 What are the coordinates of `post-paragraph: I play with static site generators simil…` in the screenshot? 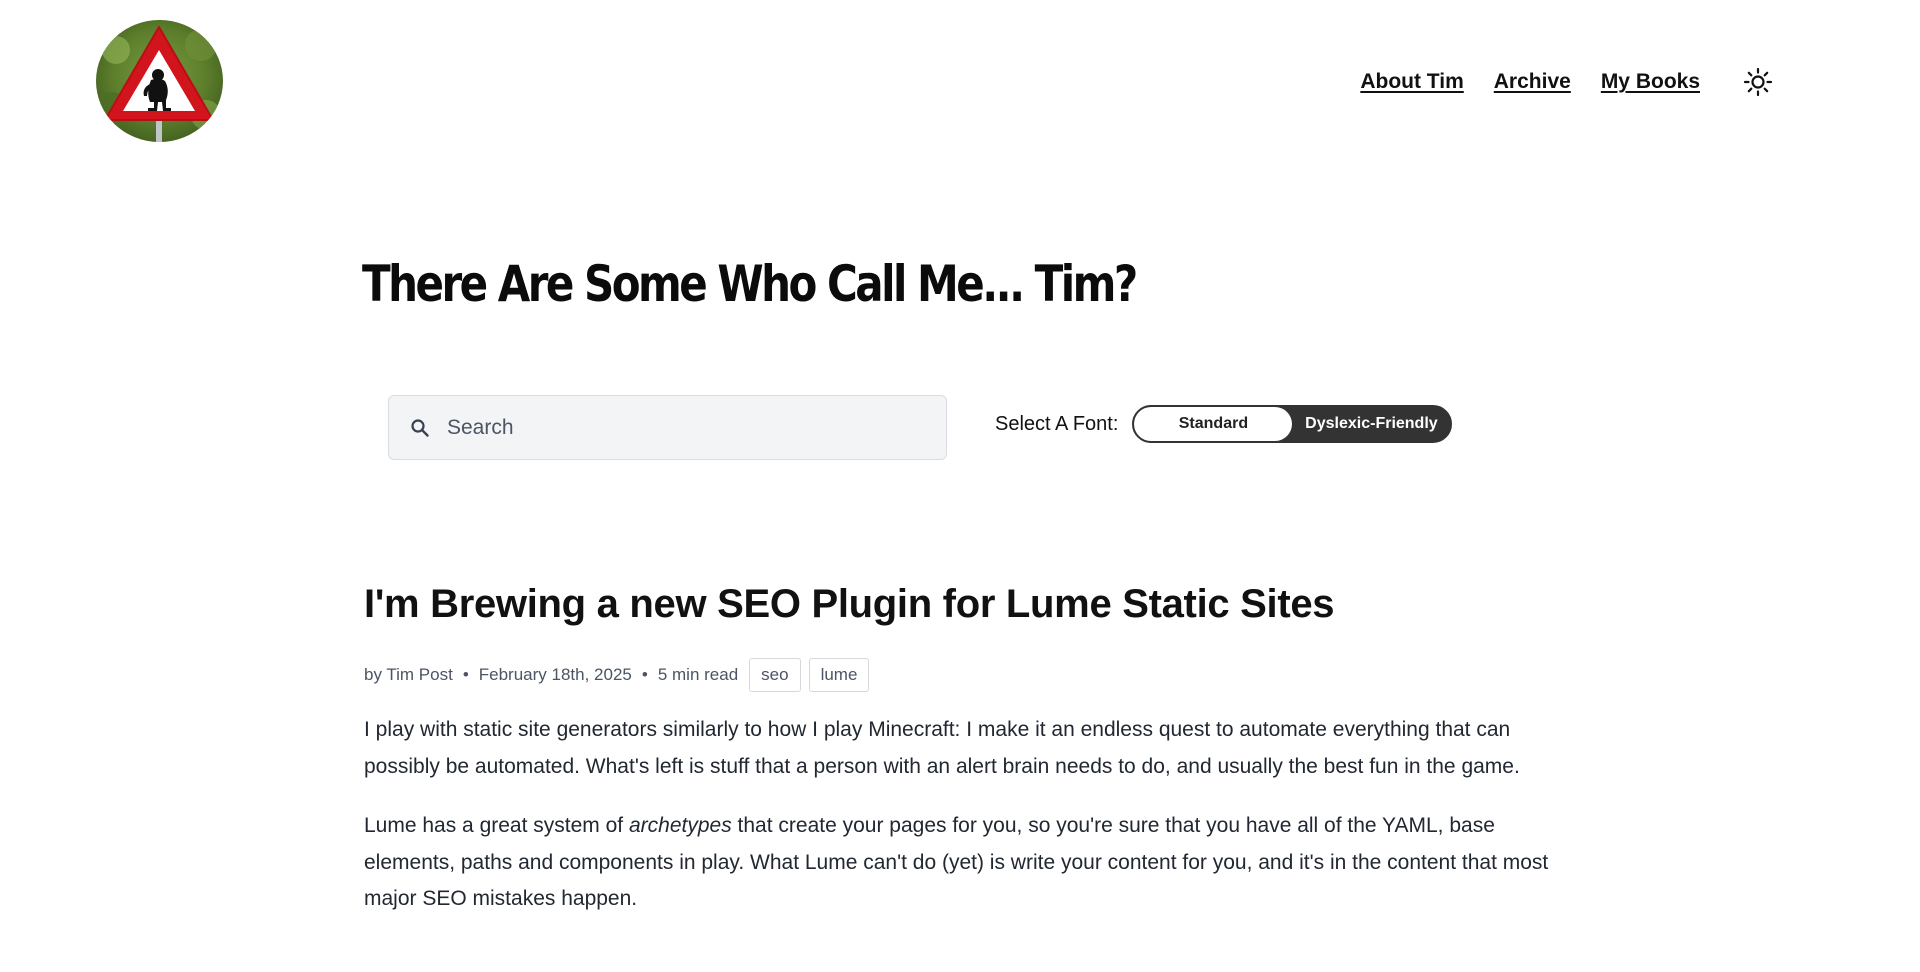 It's located at (942, 748).